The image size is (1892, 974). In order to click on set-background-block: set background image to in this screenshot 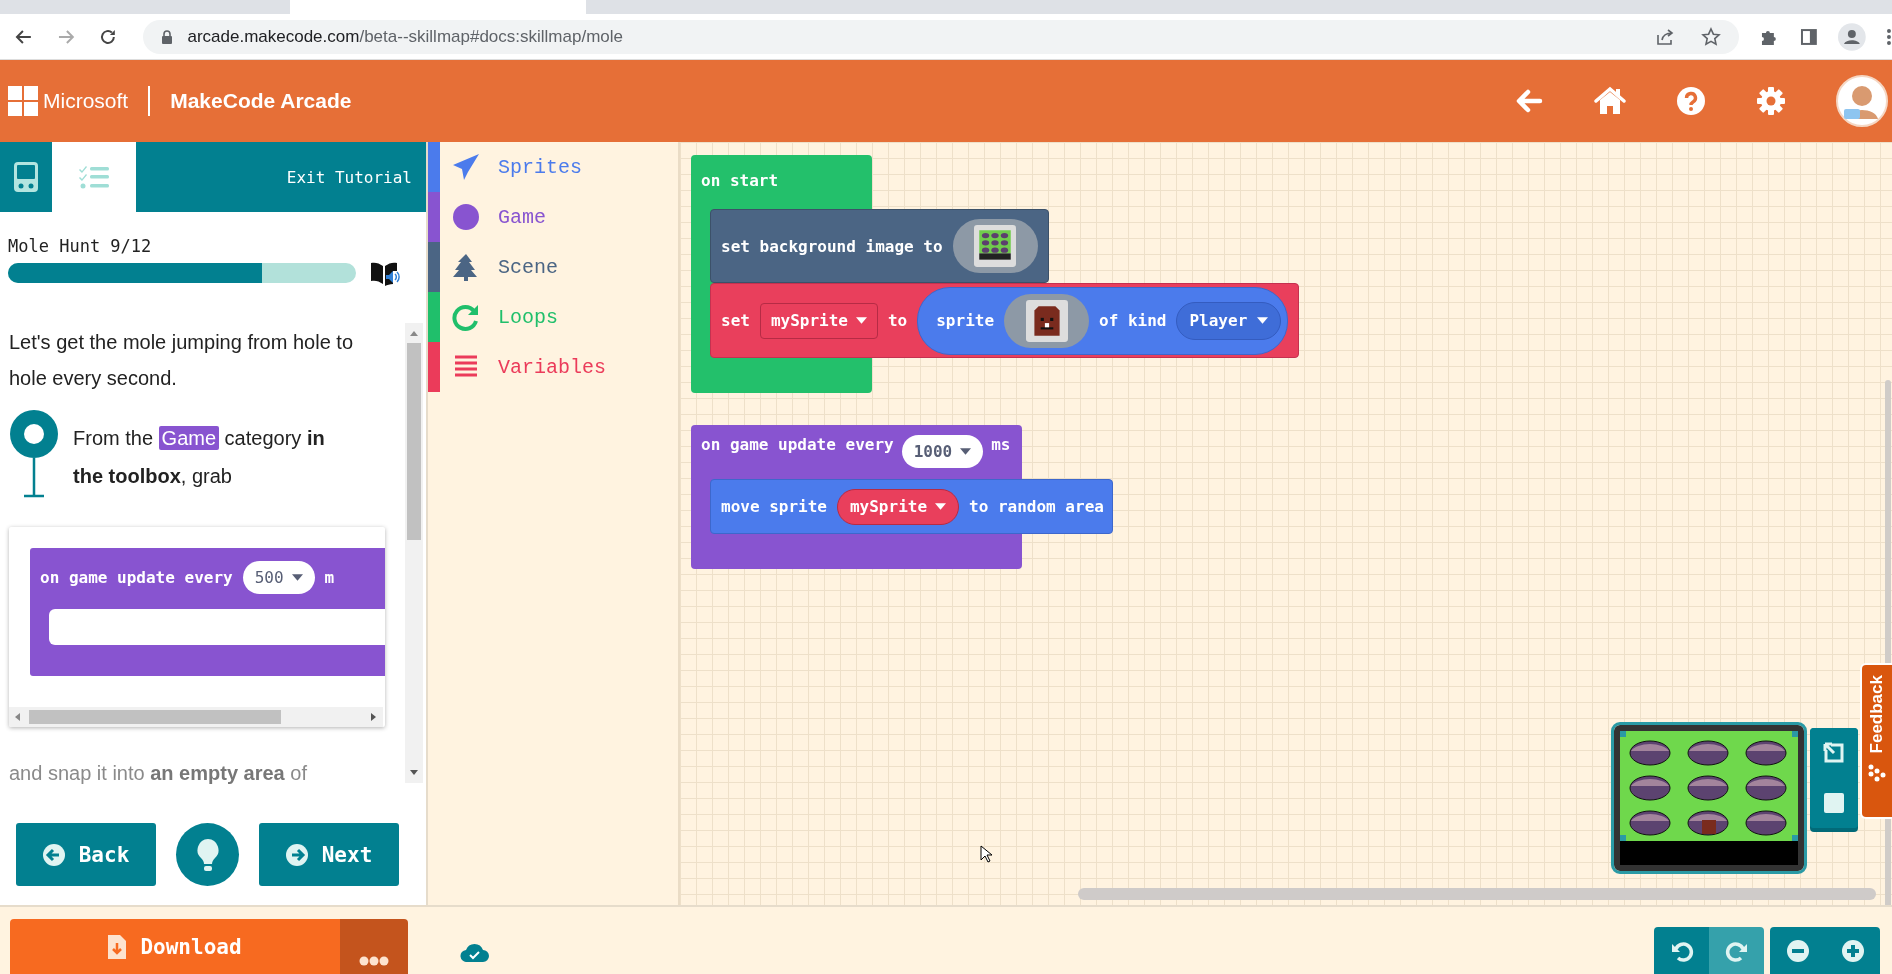, I will do `click(879, 246)`.